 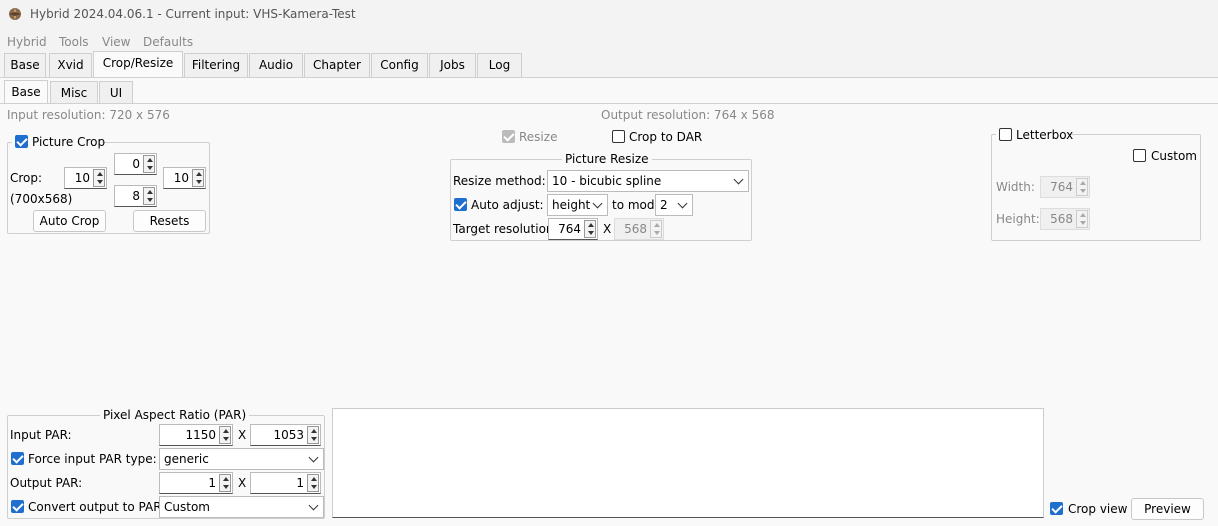 What do you see at coordinates (1056, 508) in the screenshot?
I see `crop-view-checkbox` at bounding box center [1056, 508].